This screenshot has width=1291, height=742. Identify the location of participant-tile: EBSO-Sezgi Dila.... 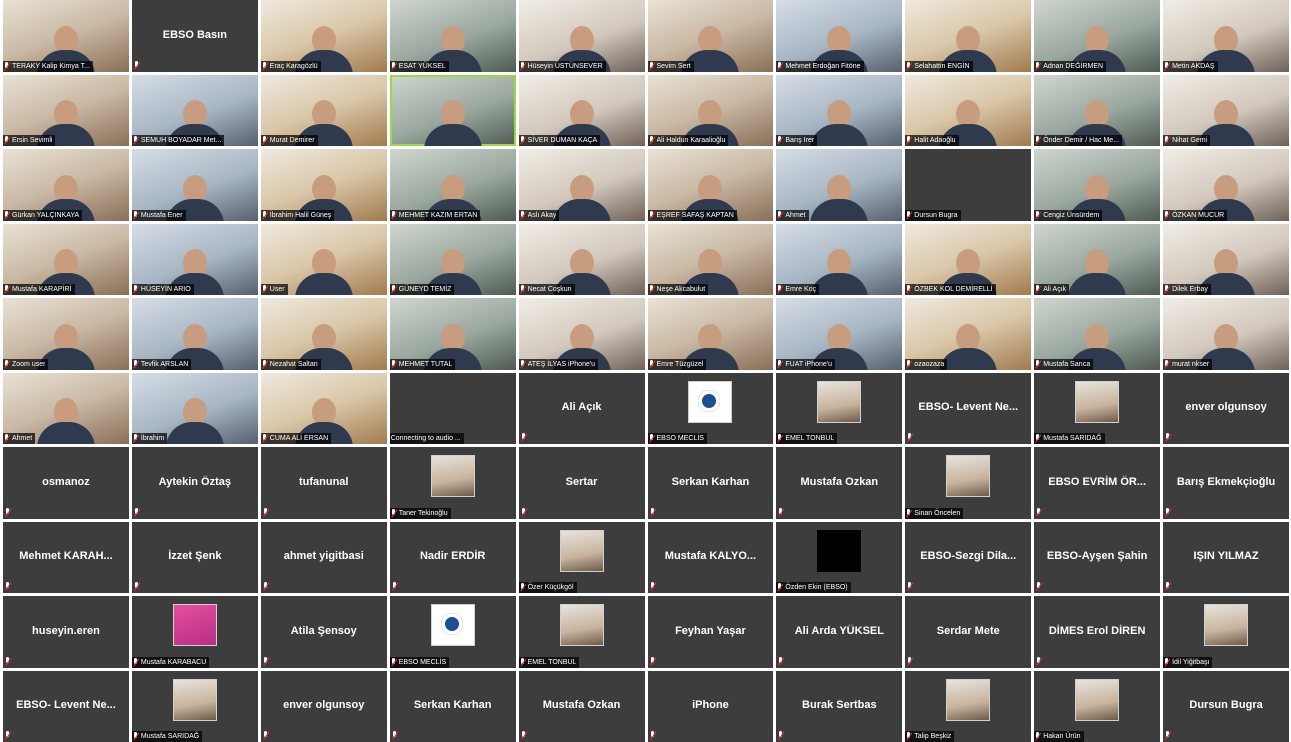
(968, 557).